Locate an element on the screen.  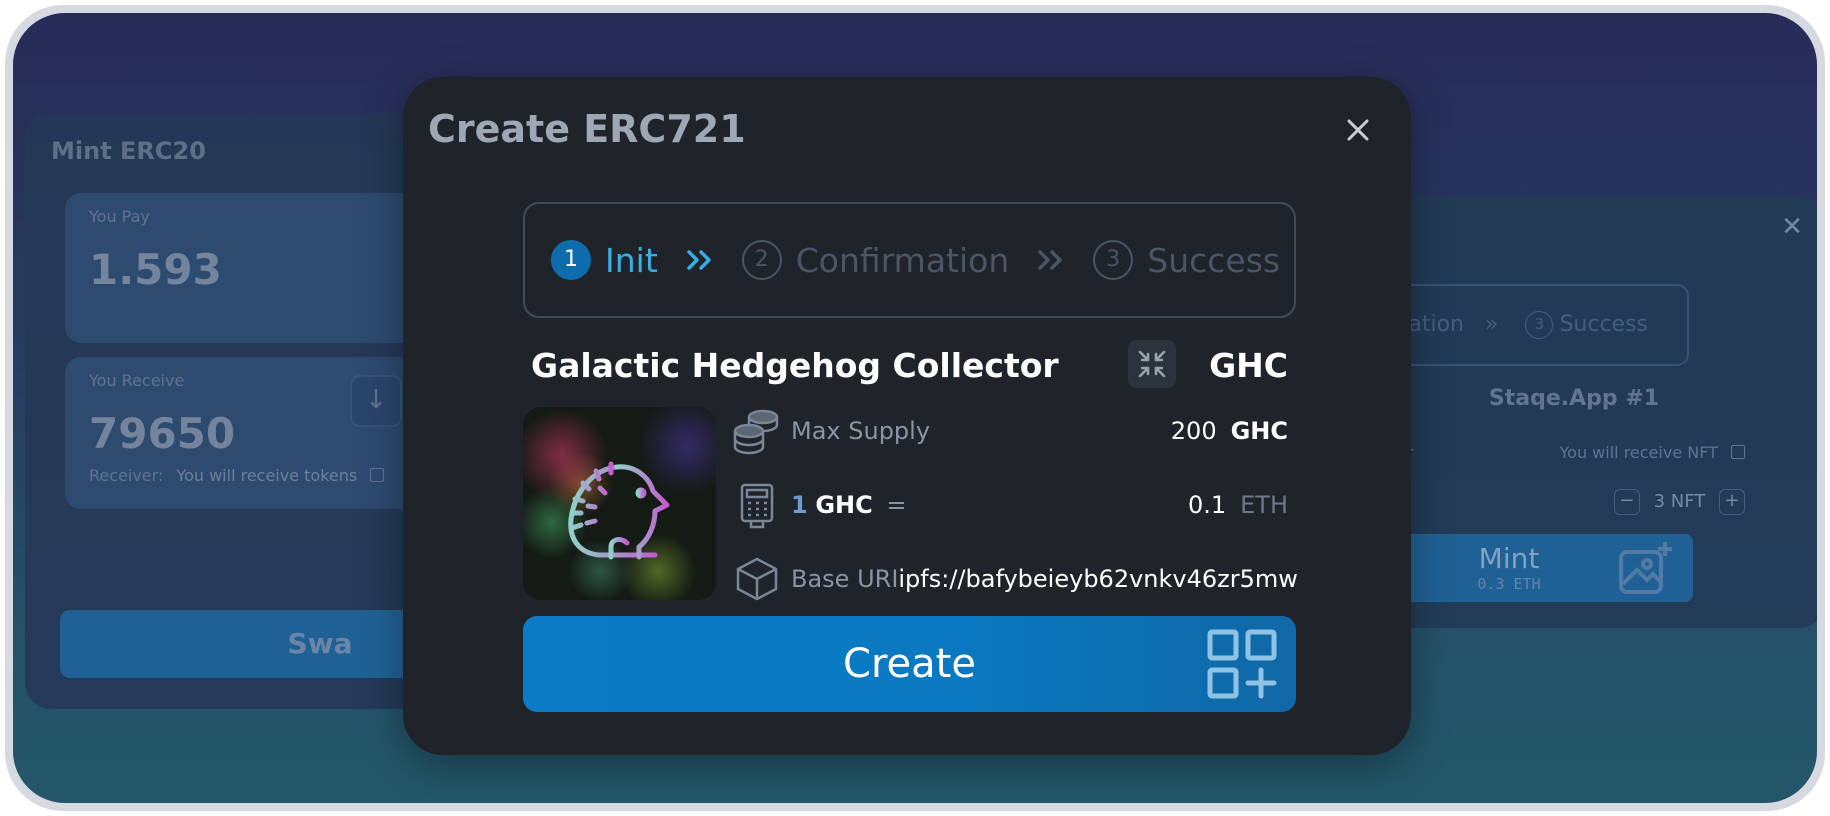
price-unit: GHC is located at coordinates (844, 505).